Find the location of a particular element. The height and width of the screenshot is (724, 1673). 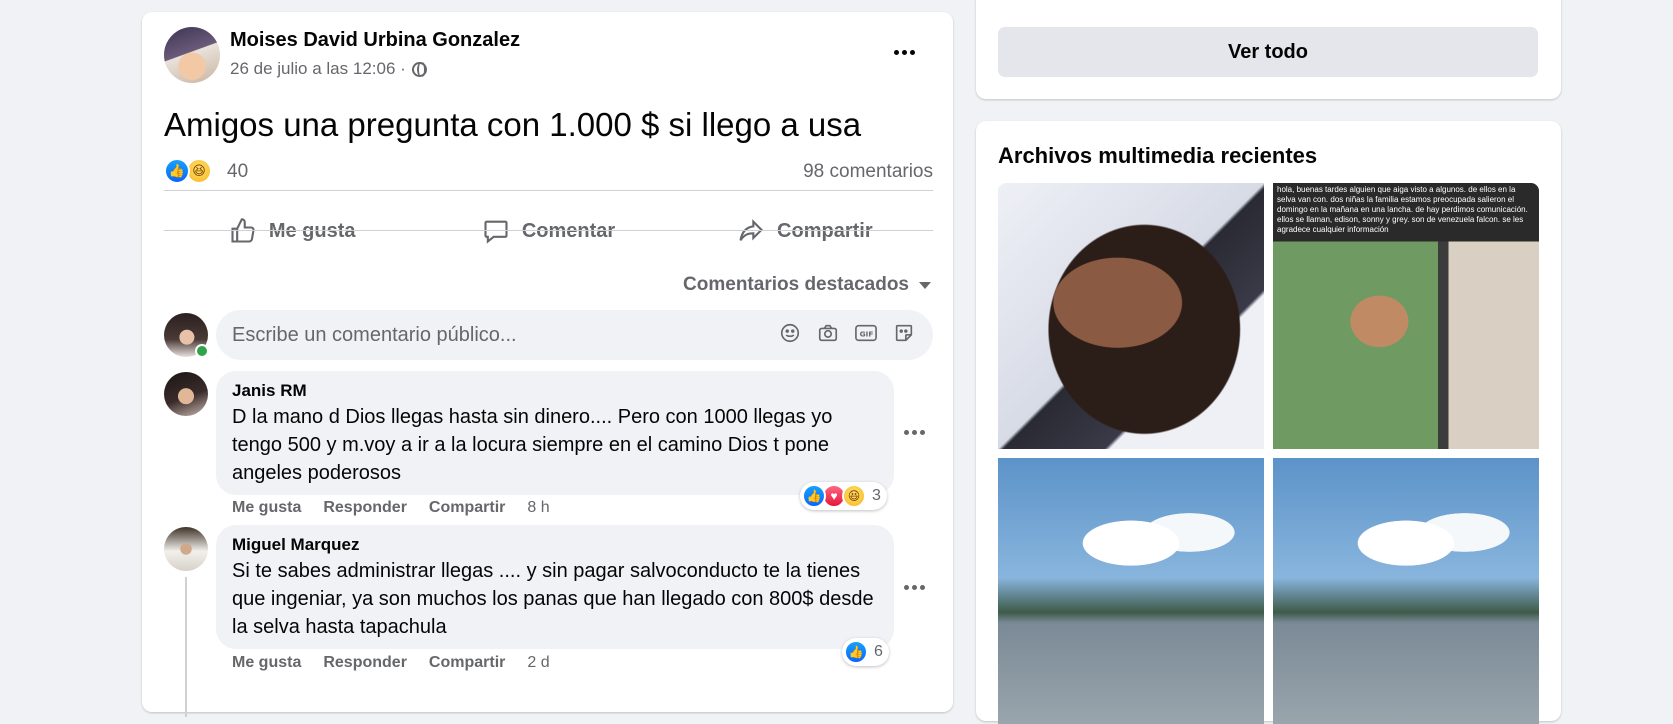

share-label: Compartir is located at coordinates (825, 230).